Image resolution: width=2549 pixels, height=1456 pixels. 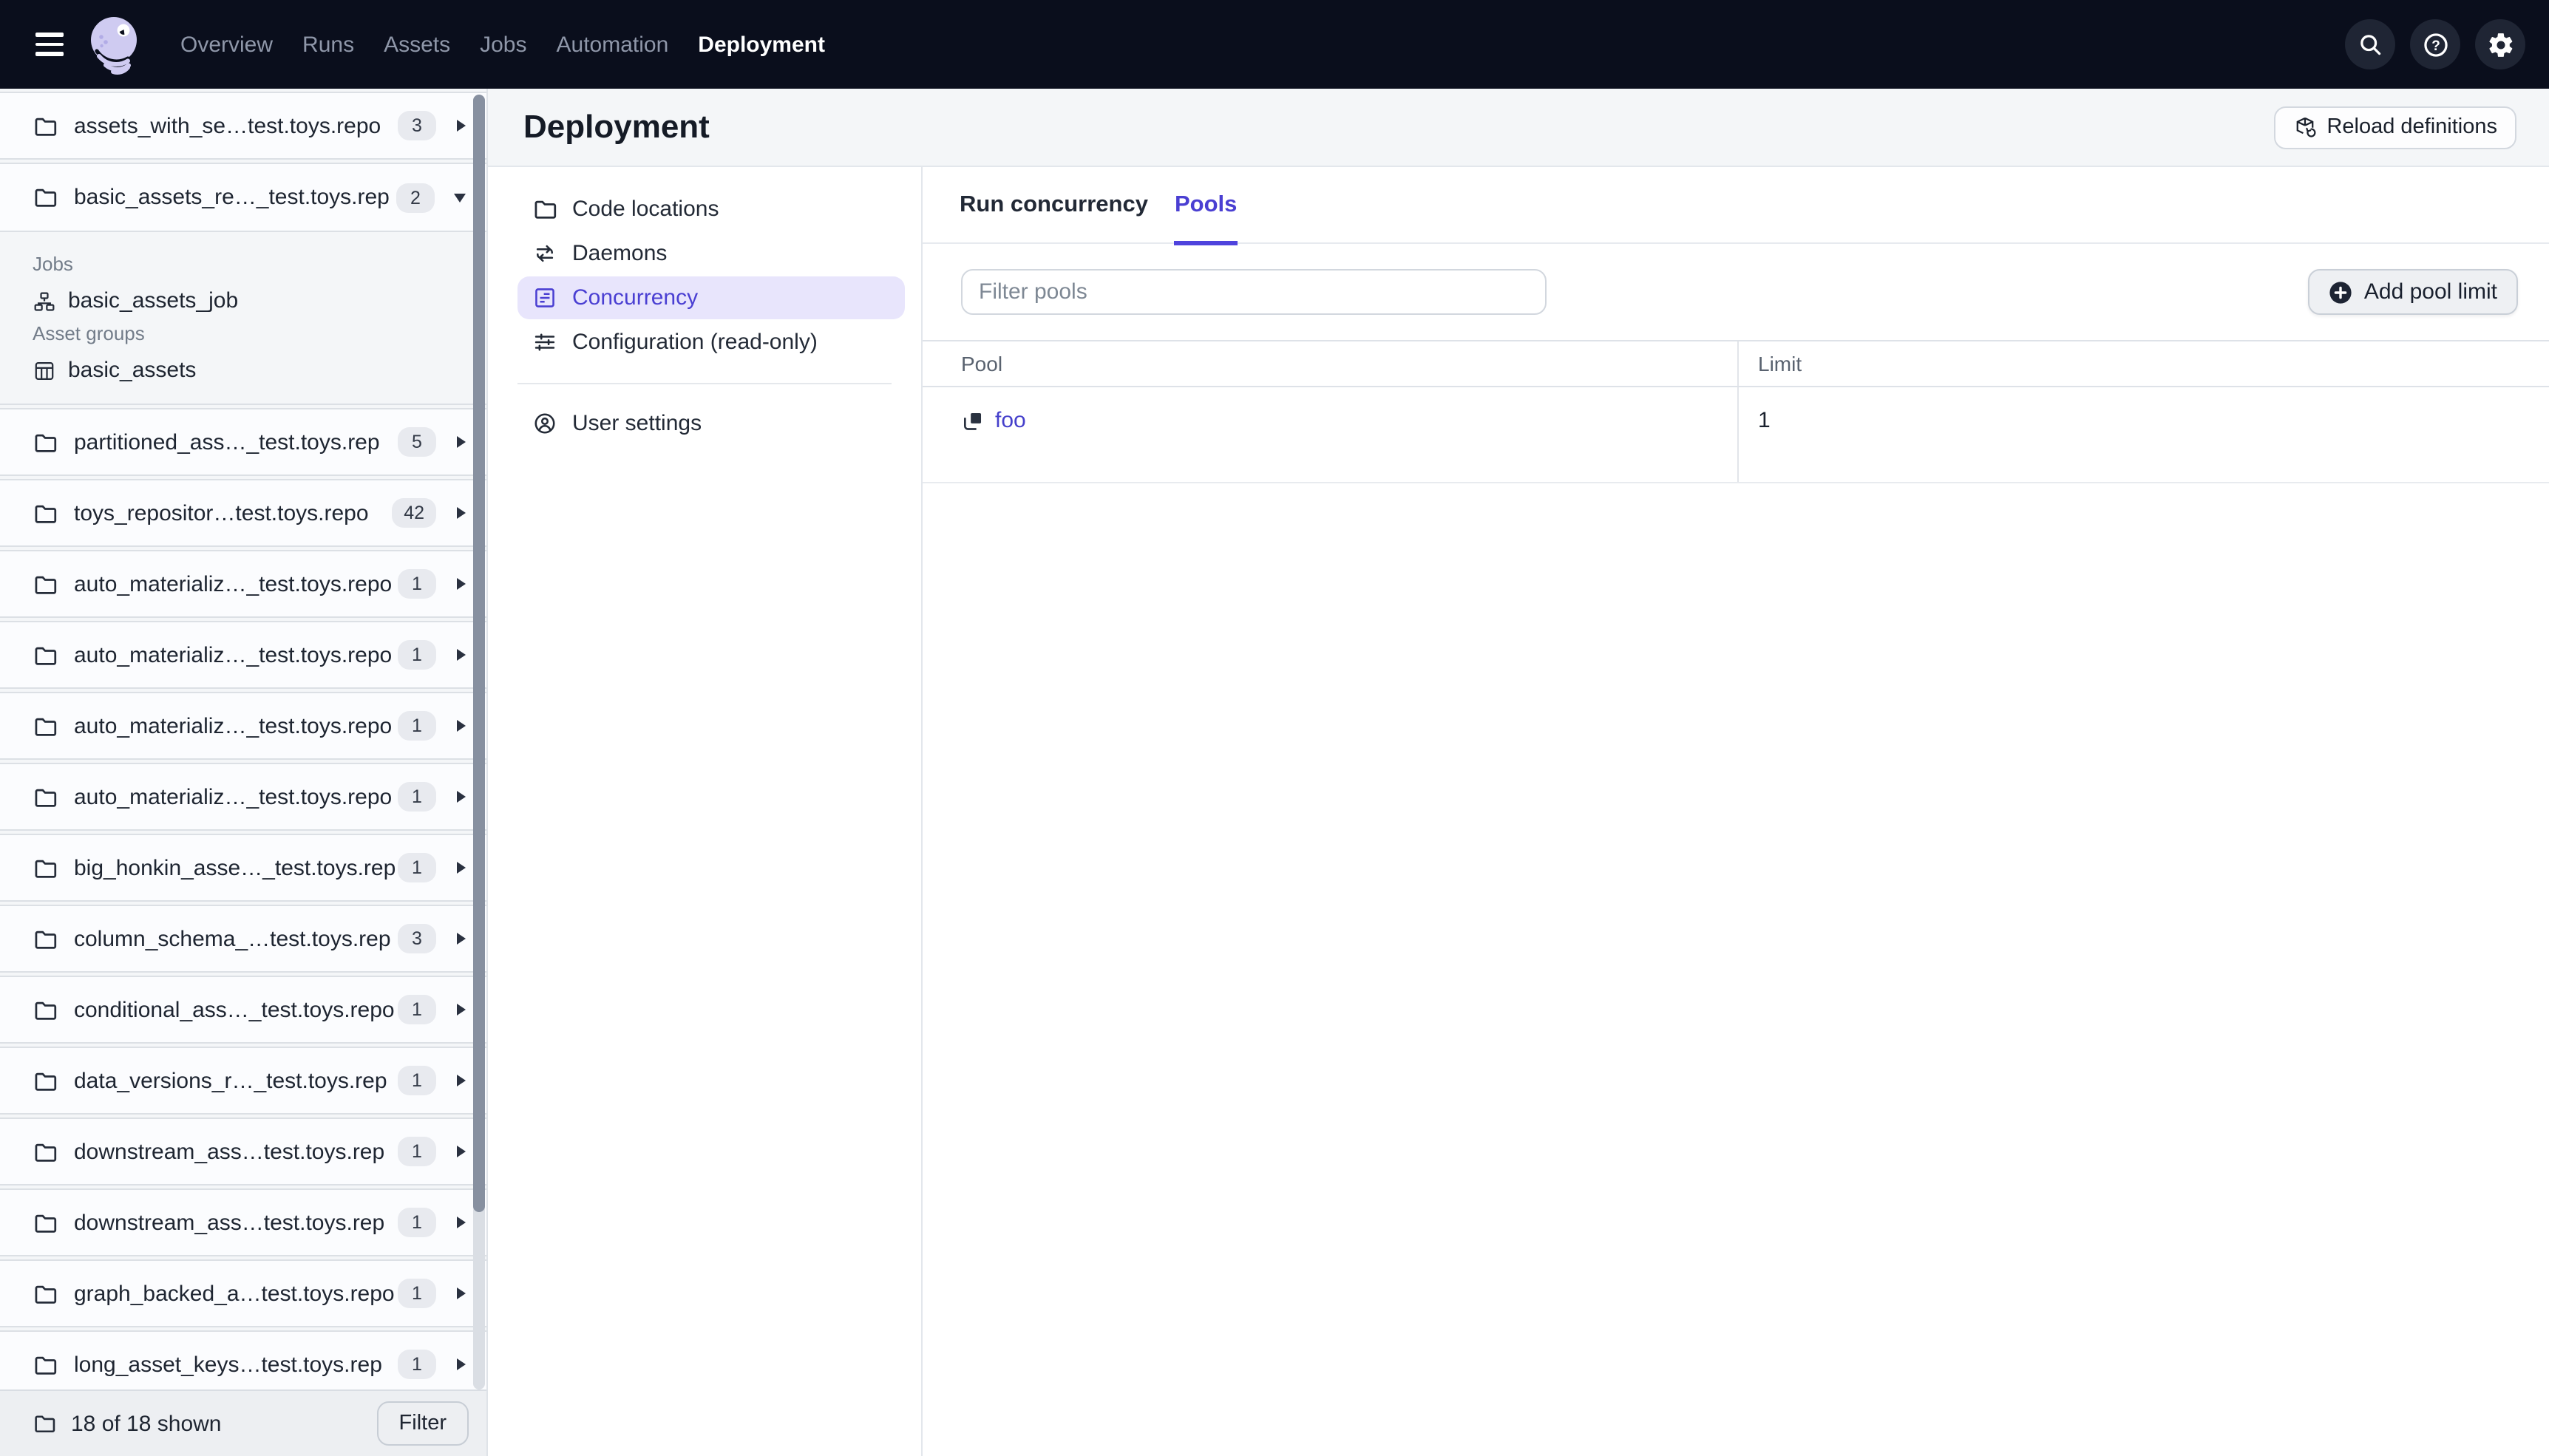 What do you see at coordinates (233, 796) in the screenshot?
I see `repo-name: auto_materializ…_test.toys.repo` at bounding box center [233, 796].